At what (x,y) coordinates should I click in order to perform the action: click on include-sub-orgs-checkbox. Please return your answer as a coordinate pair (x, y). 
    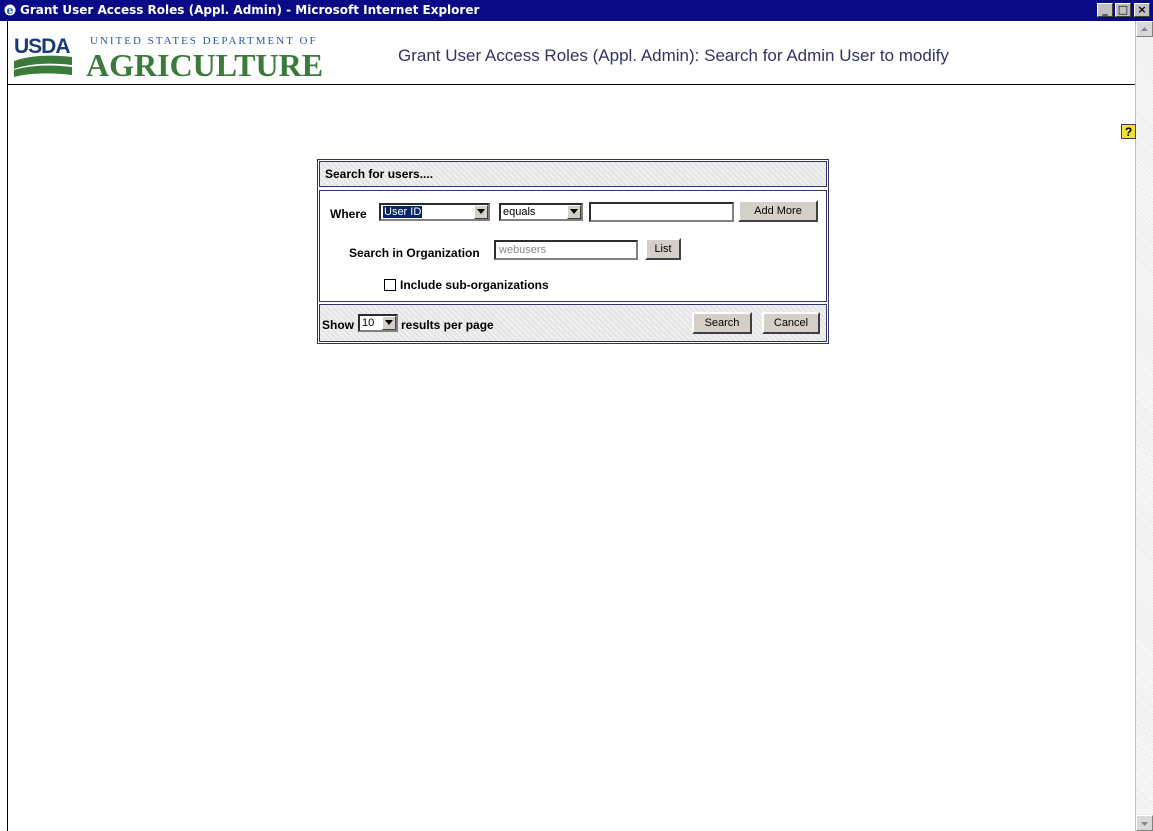
    Looking at the image, I should click on (390, 285).